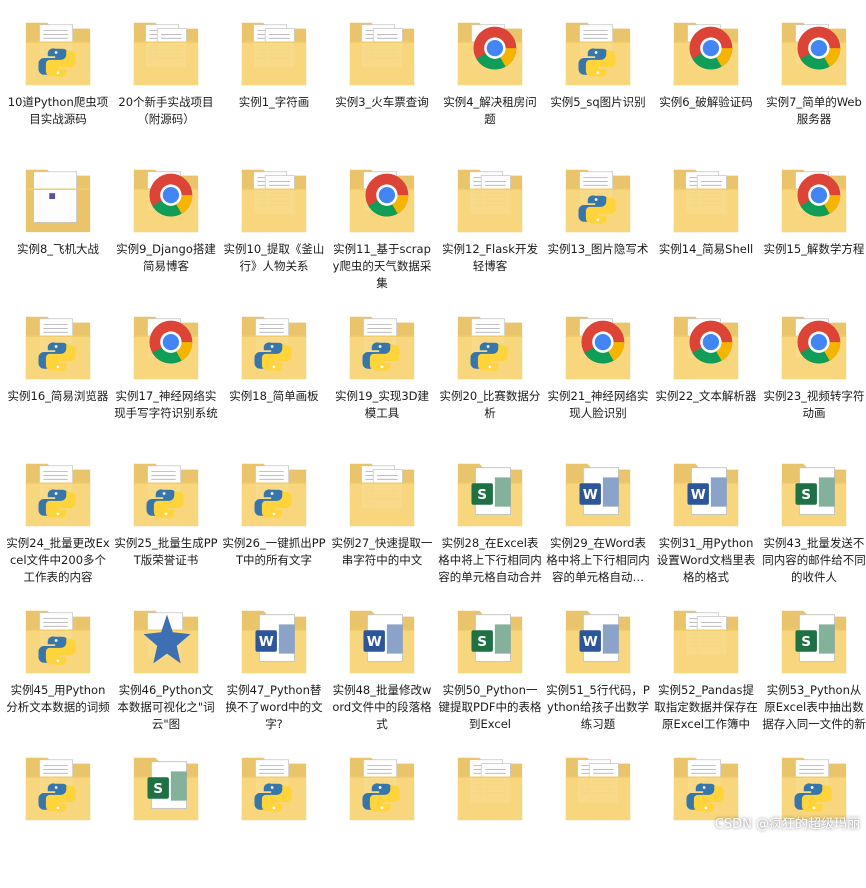  I want to click on folder-item: 实例24_批量更改Excel文件中200多个工作表的内容, so click(58, 520).